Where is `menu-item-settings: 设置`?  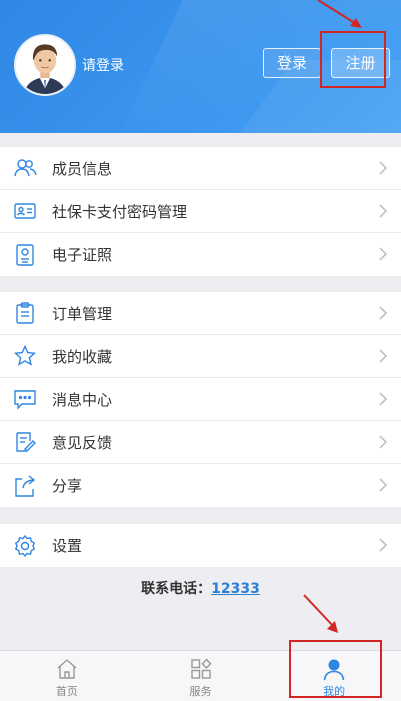
menu-item-settings: 设置 is located at coordinates (200, 545).